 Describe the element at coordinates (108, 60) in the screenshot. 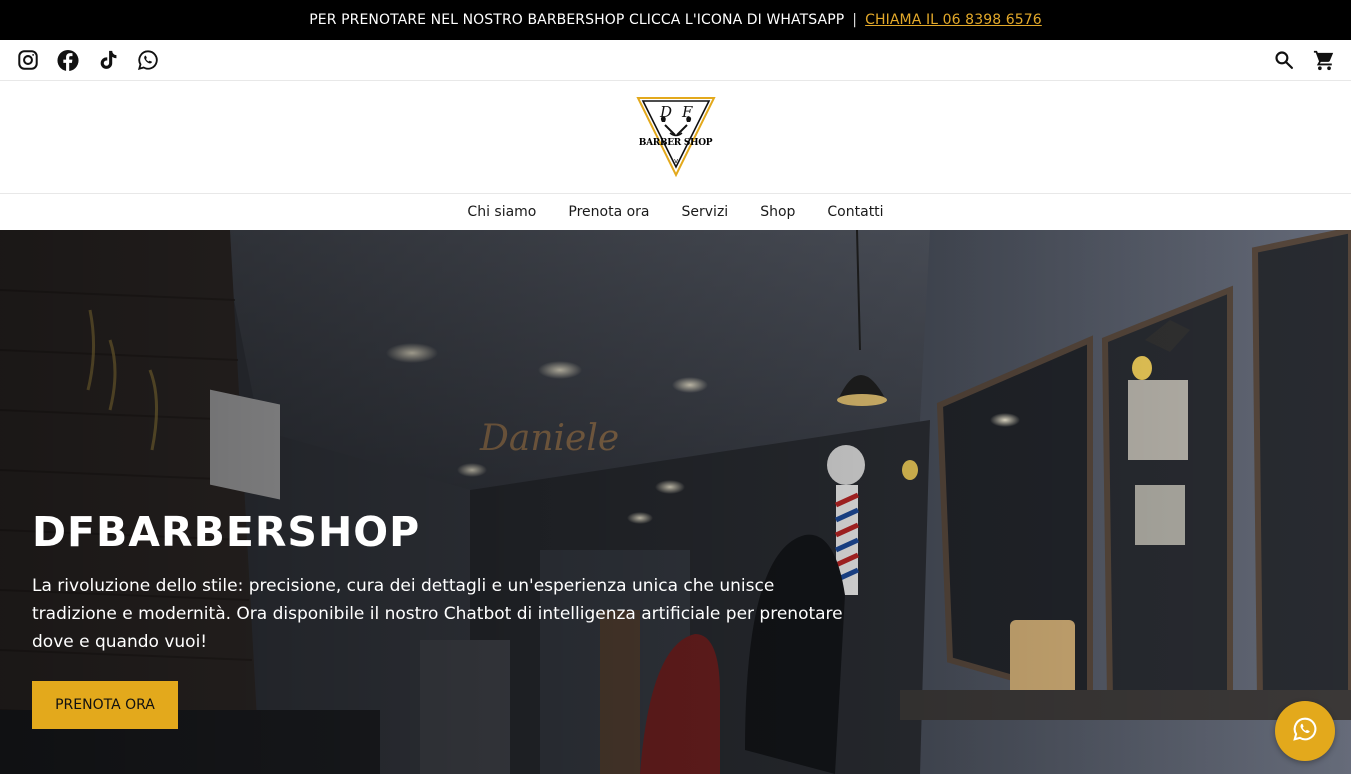

I see `tiktok-icon` at that location.